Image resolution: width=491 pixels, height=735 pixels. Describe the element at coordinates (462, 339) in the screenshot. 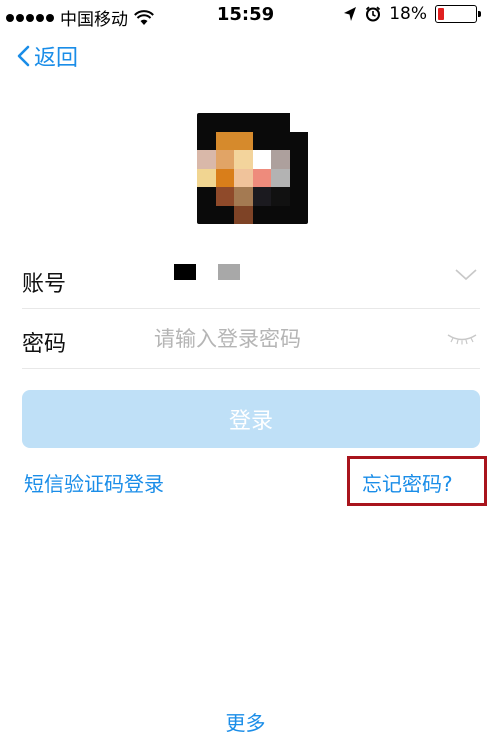

I see `eye-closed-icon` at that location.